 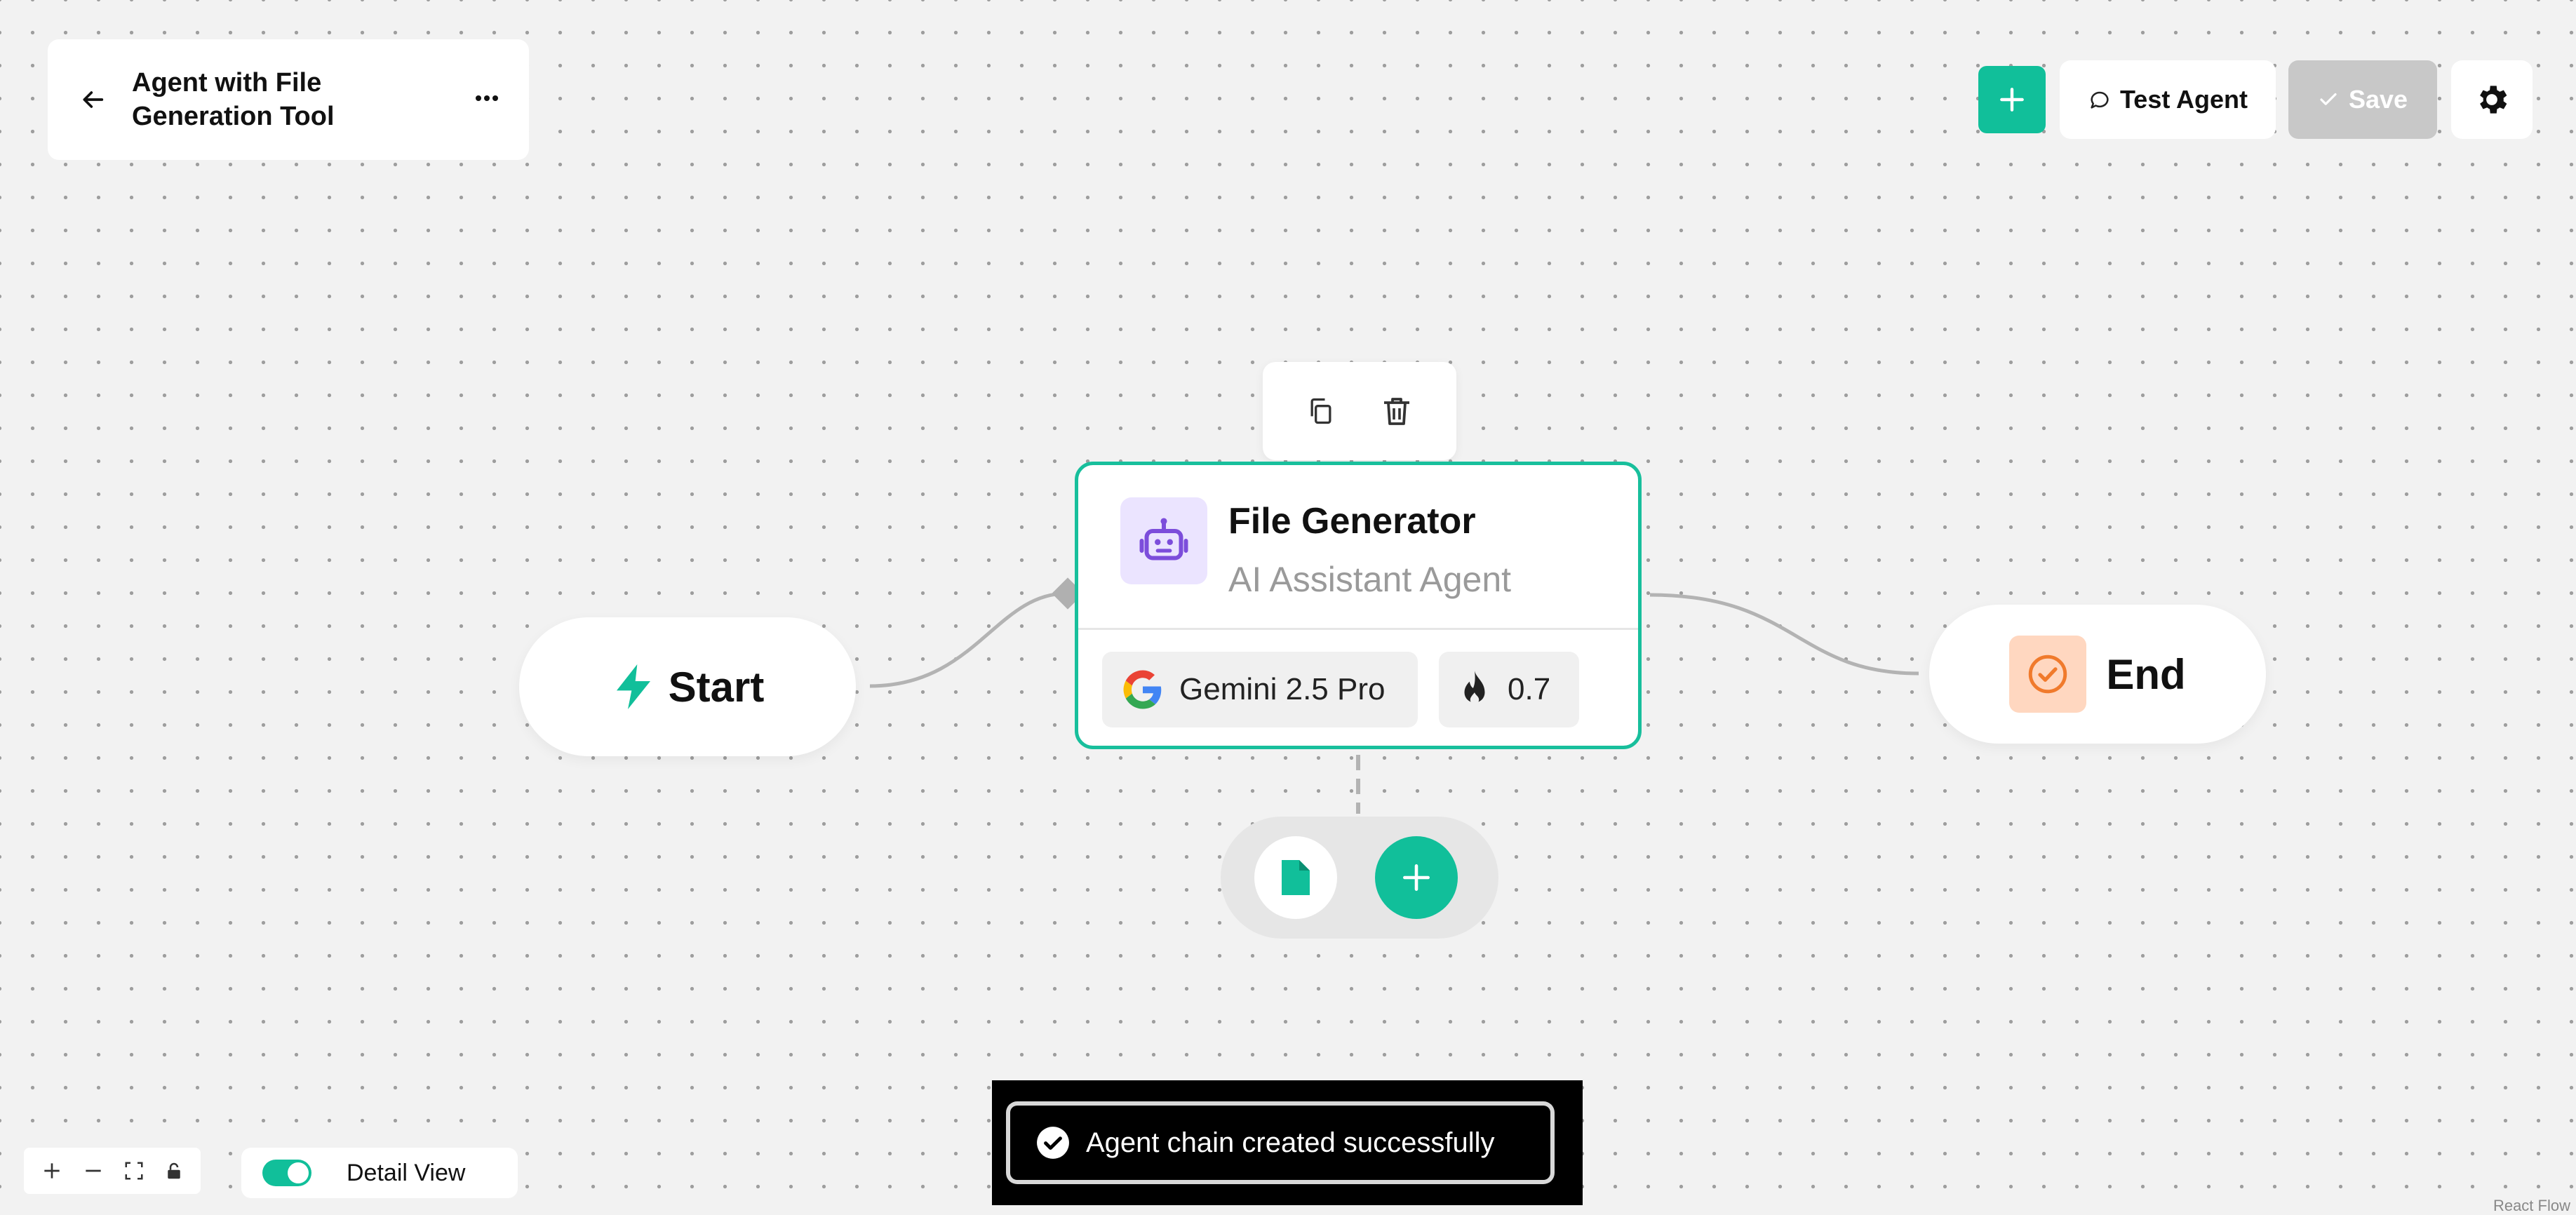 I want to click on file-tool-button, so click(x=1295, y=877).